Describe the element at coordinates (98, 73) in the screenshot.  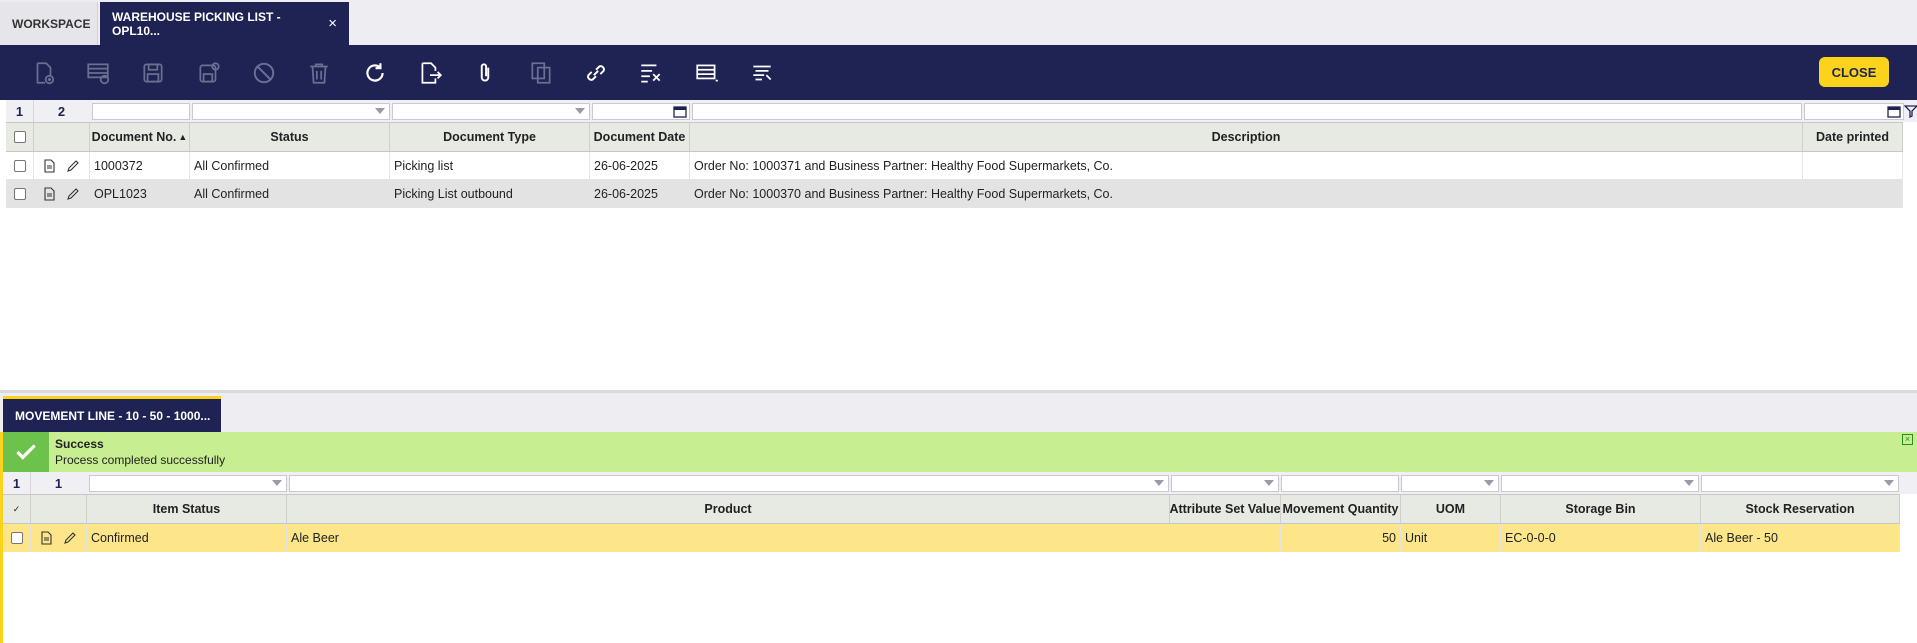
I see `new-row-icon` at that location.